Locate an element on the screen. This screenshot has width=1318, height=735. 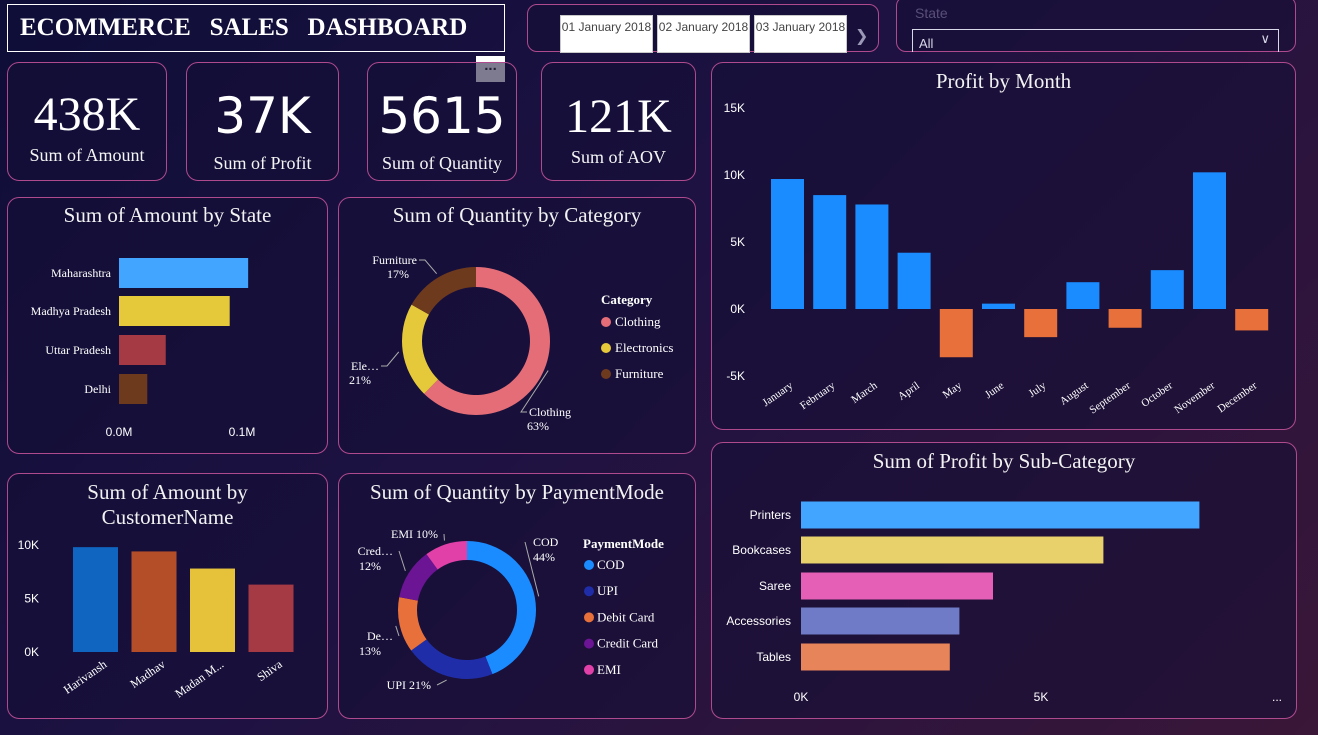
legend-label: Electronics is located at coordinates (644, 347).